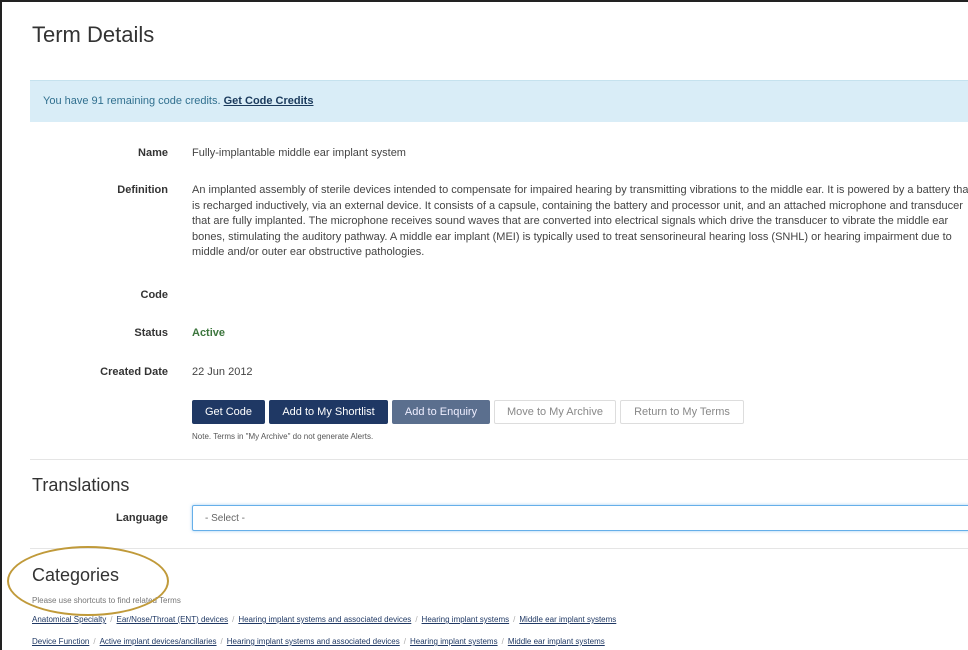 The image size is (968, 650). Describe the element at coordinates (134, 372) in the screenshot. I see `created-date-label: Created Date` at that location.